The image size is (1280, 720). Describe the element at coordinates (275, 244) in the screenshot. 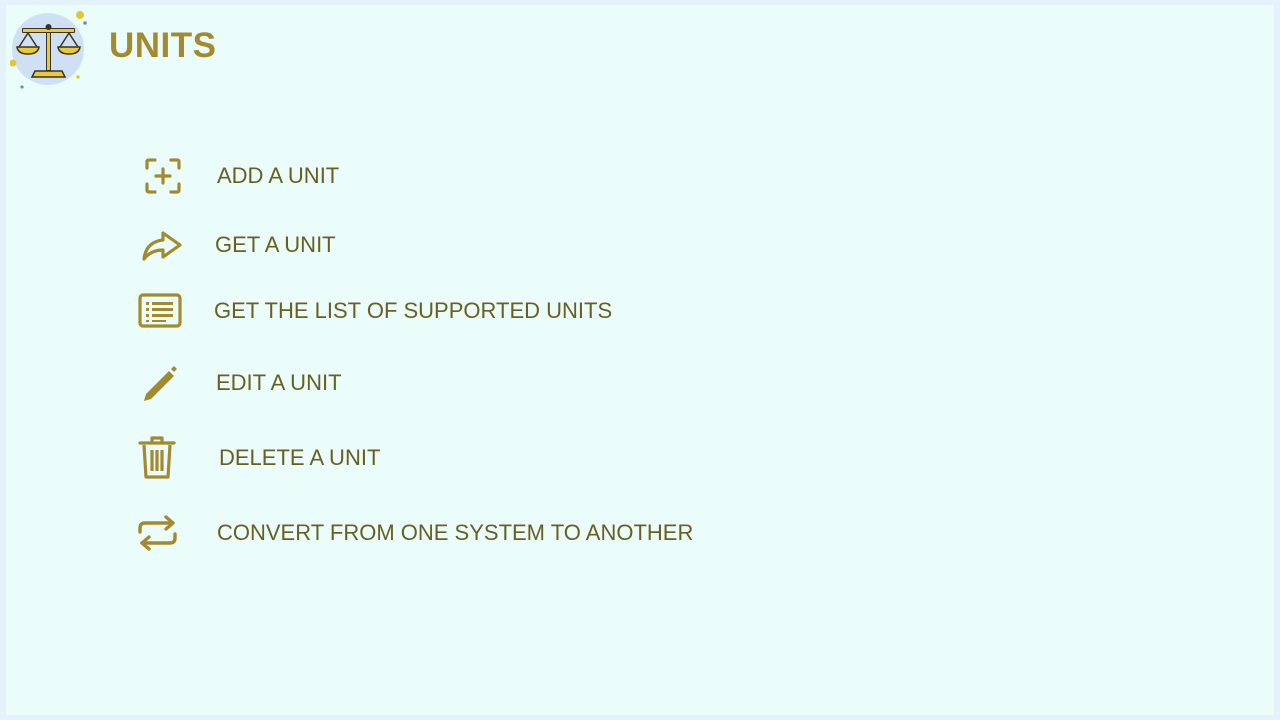

I see `menu-item-label: GET A UNIT` at that location.